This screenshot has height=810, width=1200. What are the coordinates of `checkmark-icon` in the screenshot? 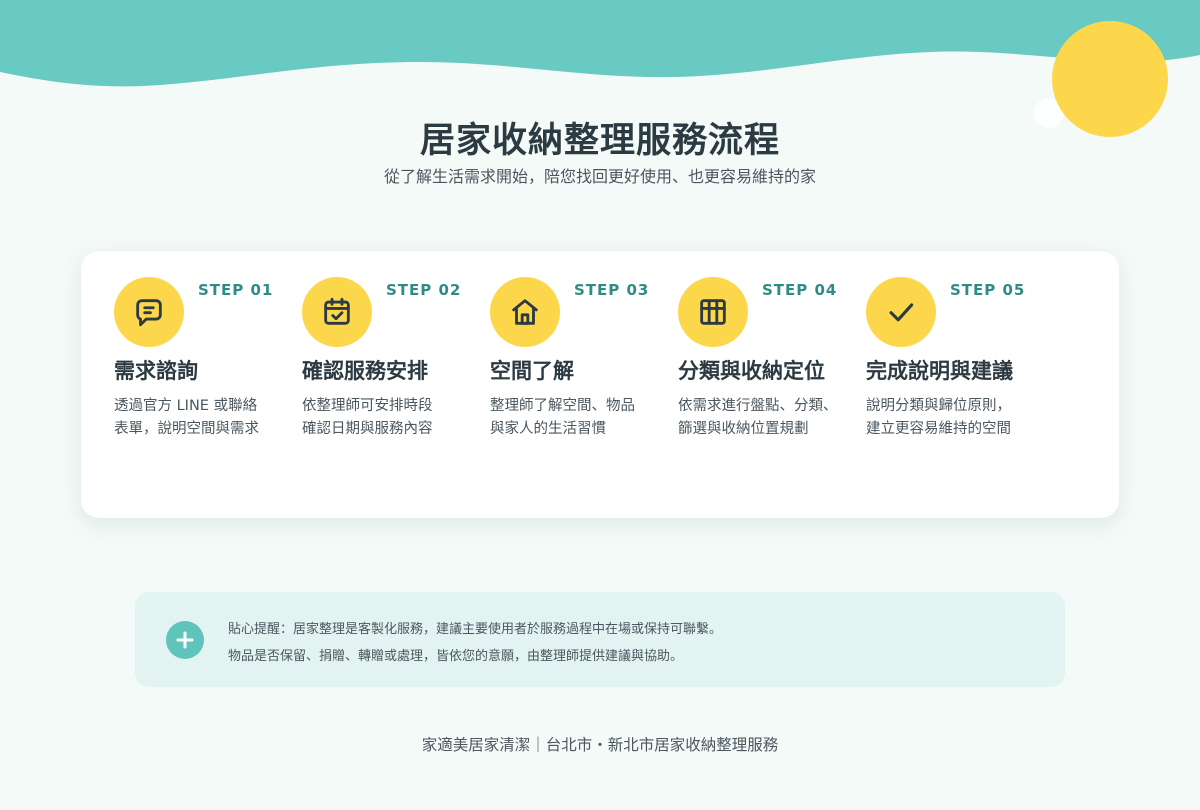 It's located at (901, 312).